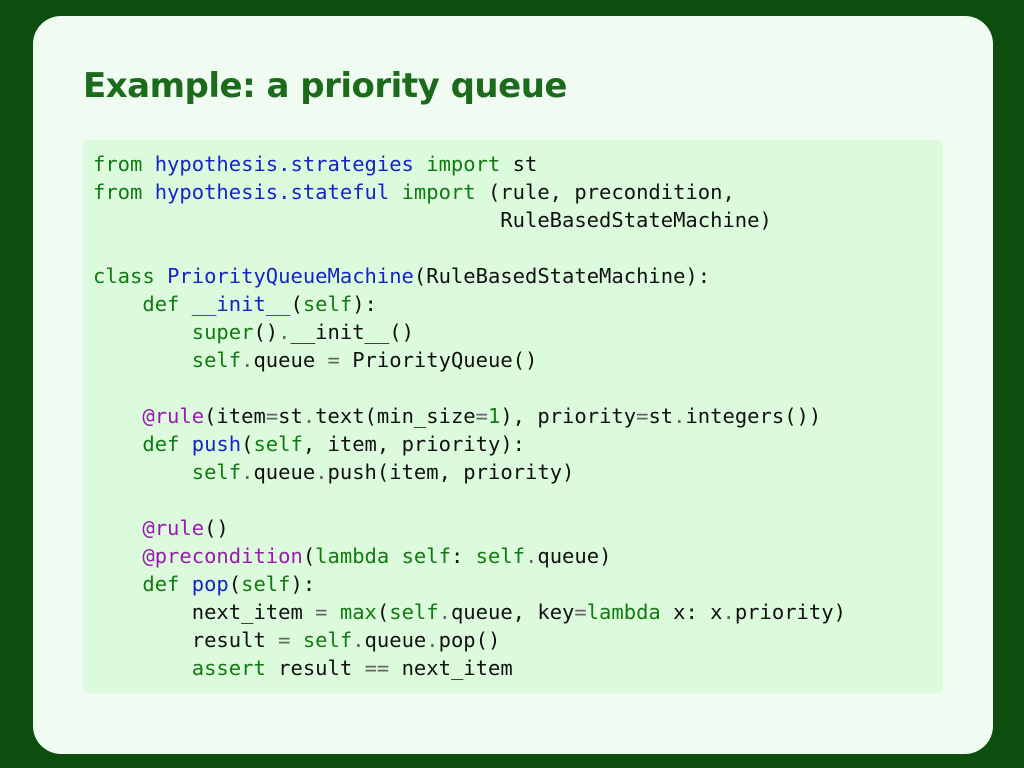  I want to click on code-token: ), priority, so click(568, 416).